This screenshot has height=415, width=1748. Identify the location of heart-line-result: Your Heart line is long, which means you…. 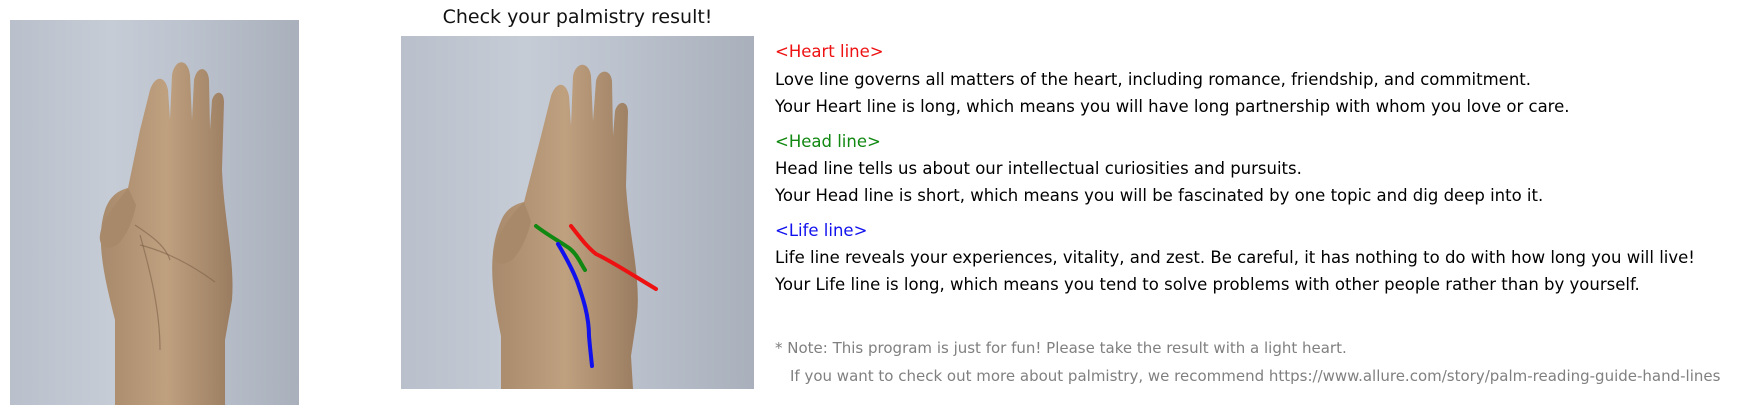
(1172, 106).